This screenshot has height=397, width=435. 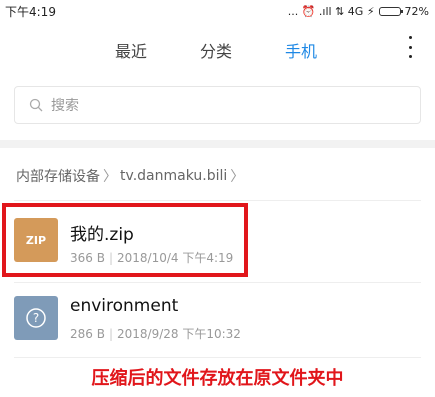 I want to click on unknown-file-icon: ?, so click(x=36, y=318).